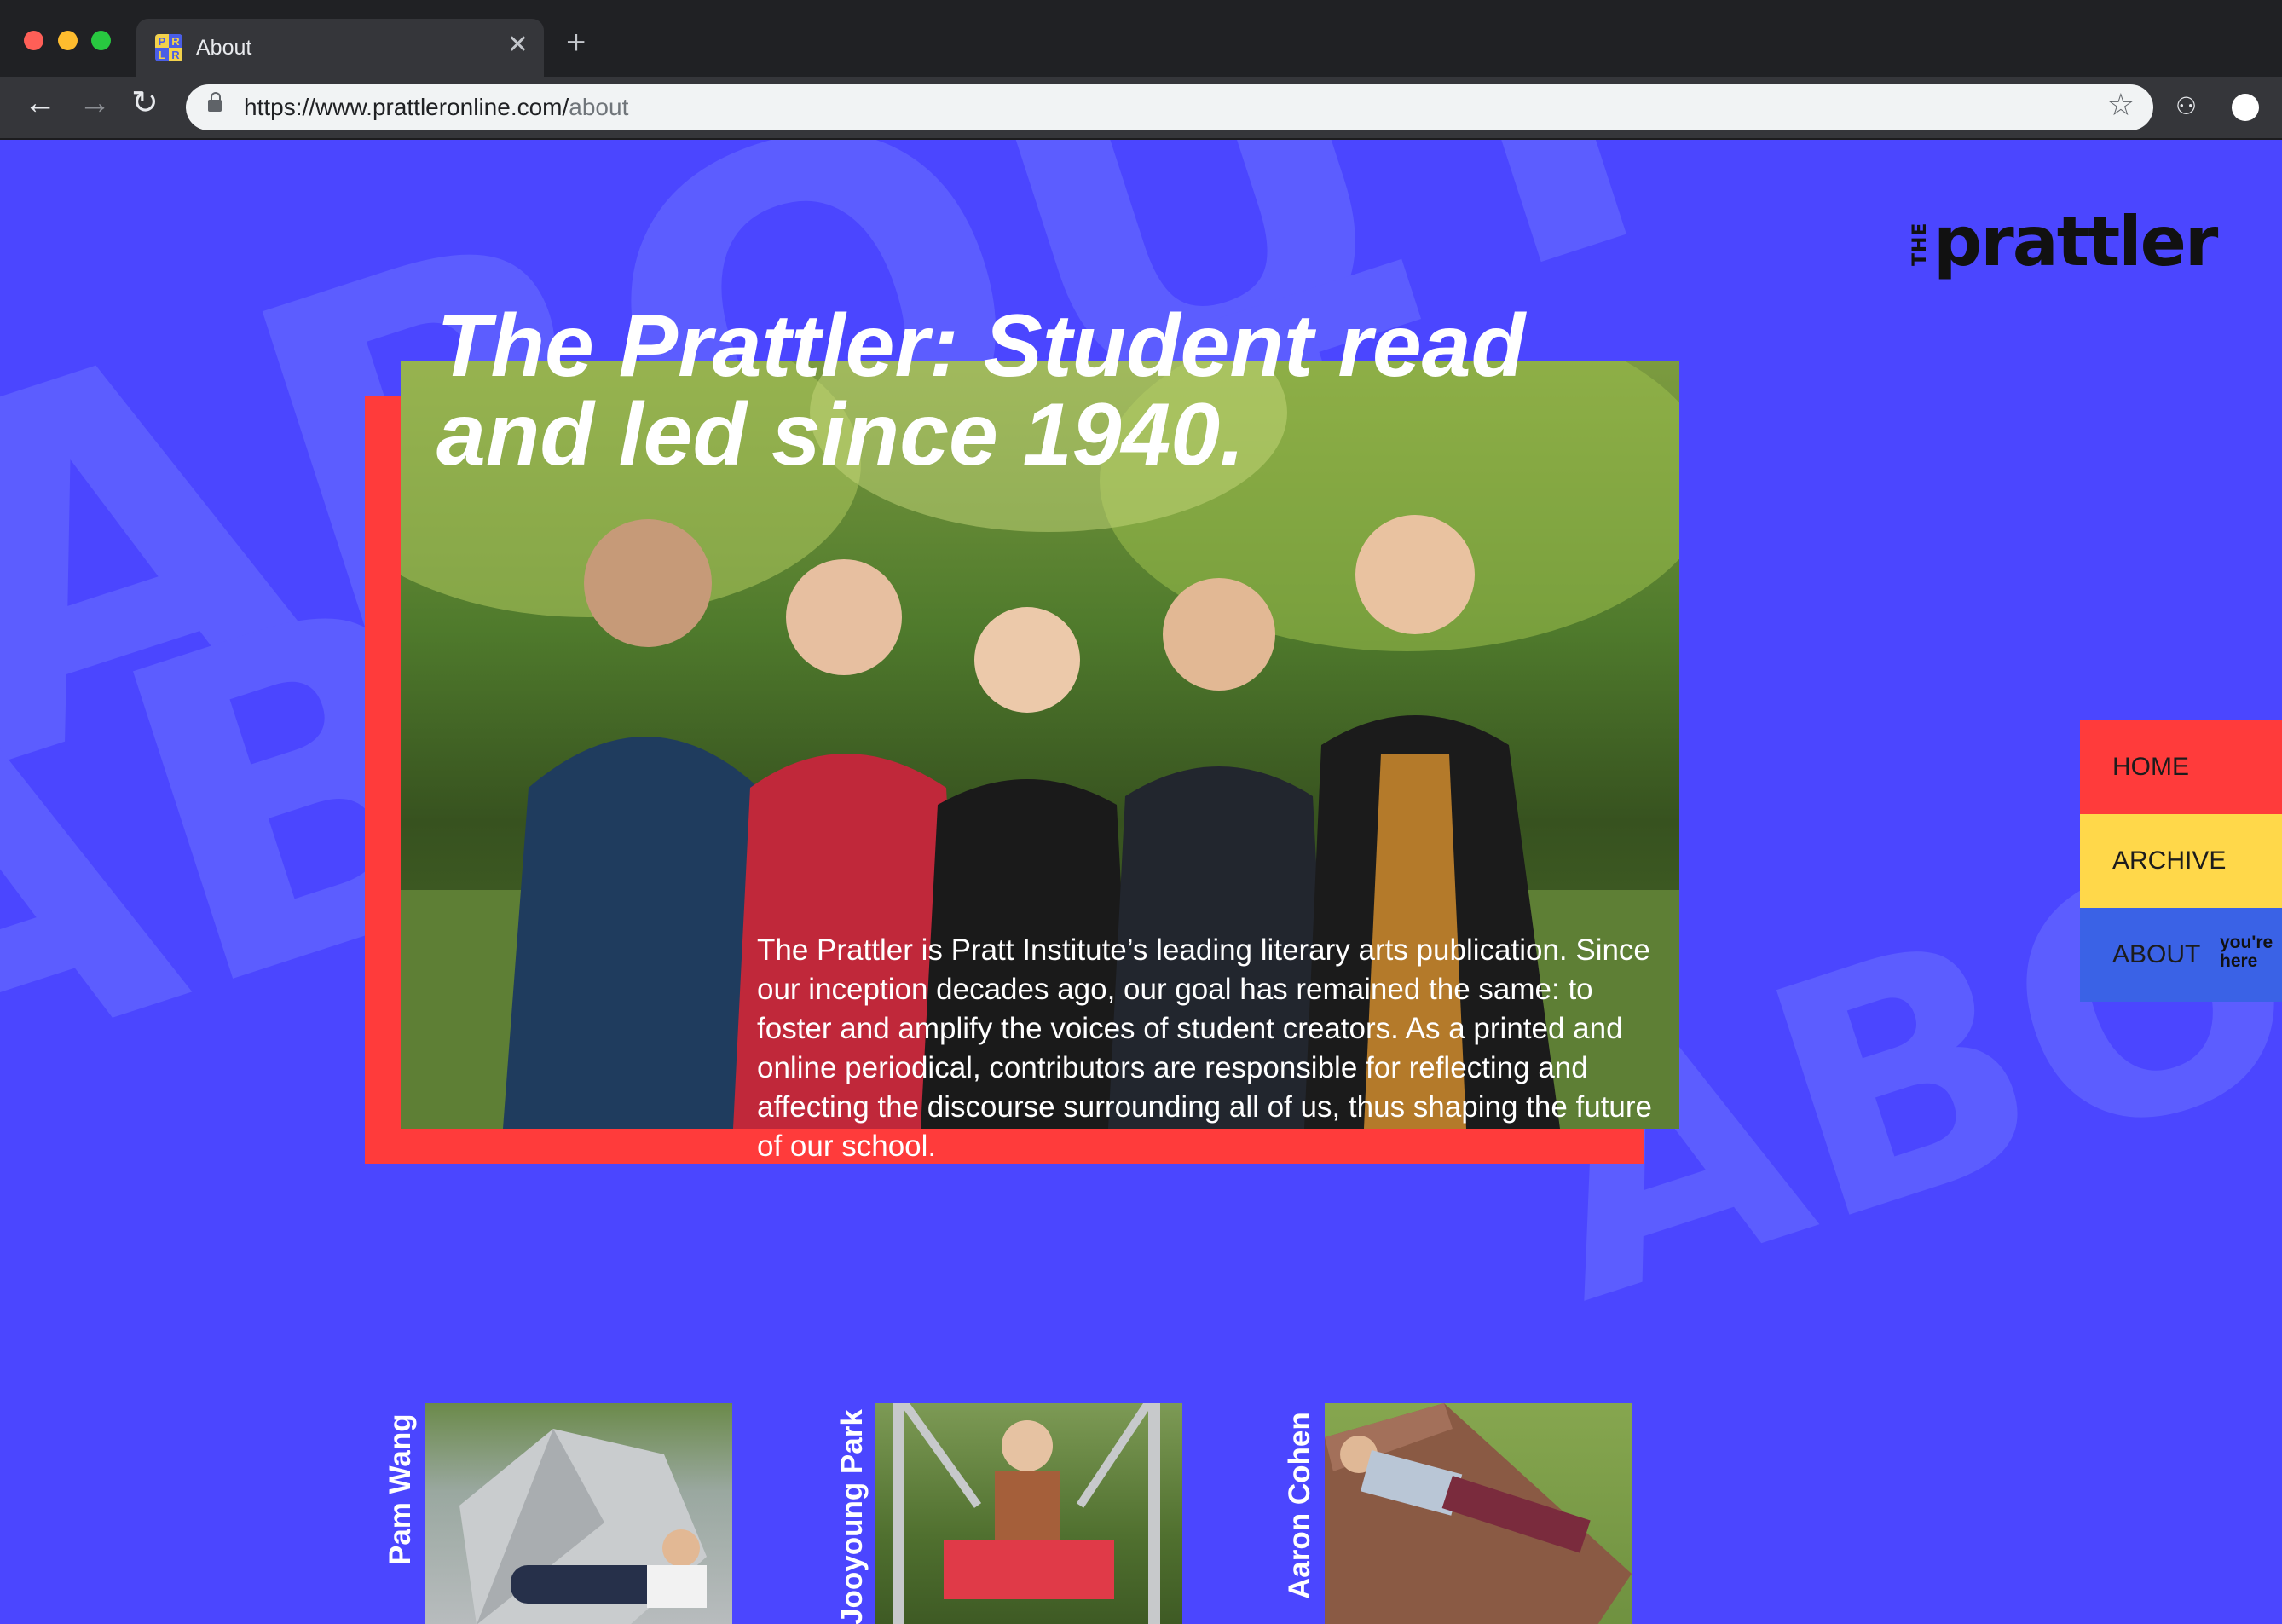 This screenshot has height=1624, width=2282. Describe the element at coordinates (852, 1516) in the screenshot. I see `team-member-name: Jooyoung Park` at that location.